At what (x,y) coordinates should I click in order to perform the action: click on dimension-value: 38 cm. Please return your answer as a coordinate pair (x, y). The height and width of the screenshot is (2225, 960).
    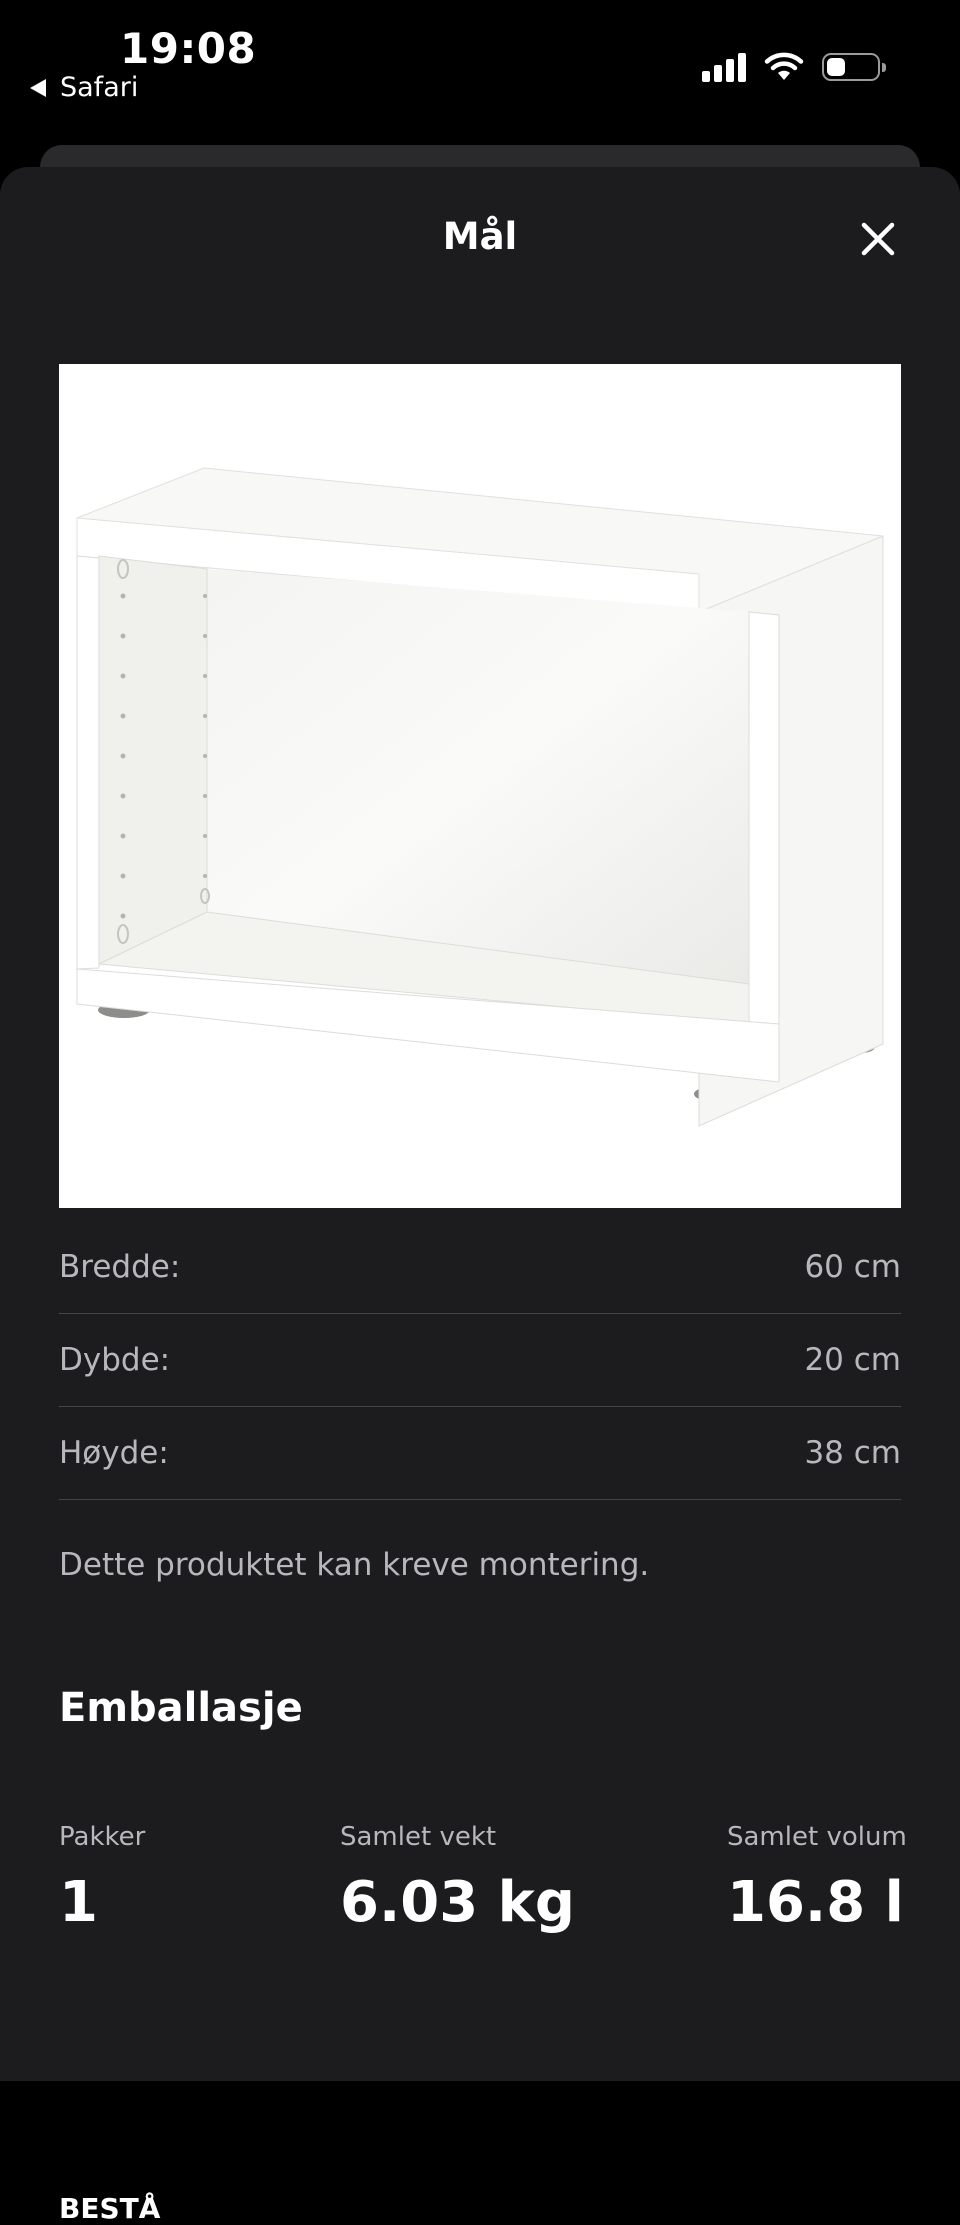
    Looking at the image, I should click on (852, 1453).